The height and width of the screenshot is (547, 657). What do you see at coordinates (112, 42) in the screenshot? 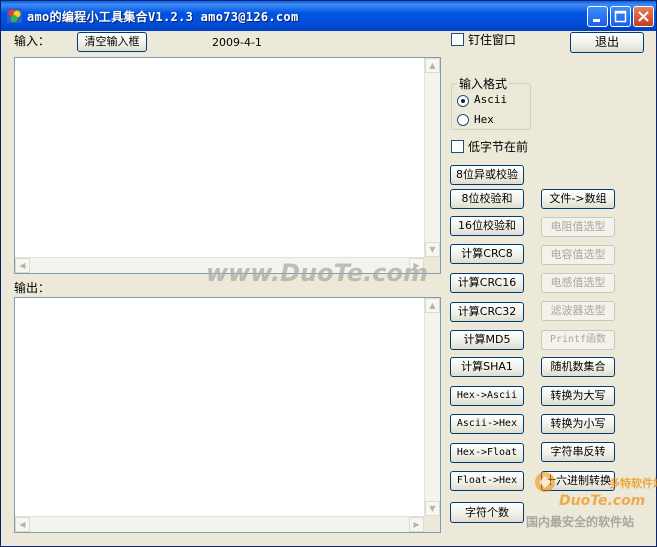
I see `clear-input-button: 清空输入框` at bounding box center [112, 42].